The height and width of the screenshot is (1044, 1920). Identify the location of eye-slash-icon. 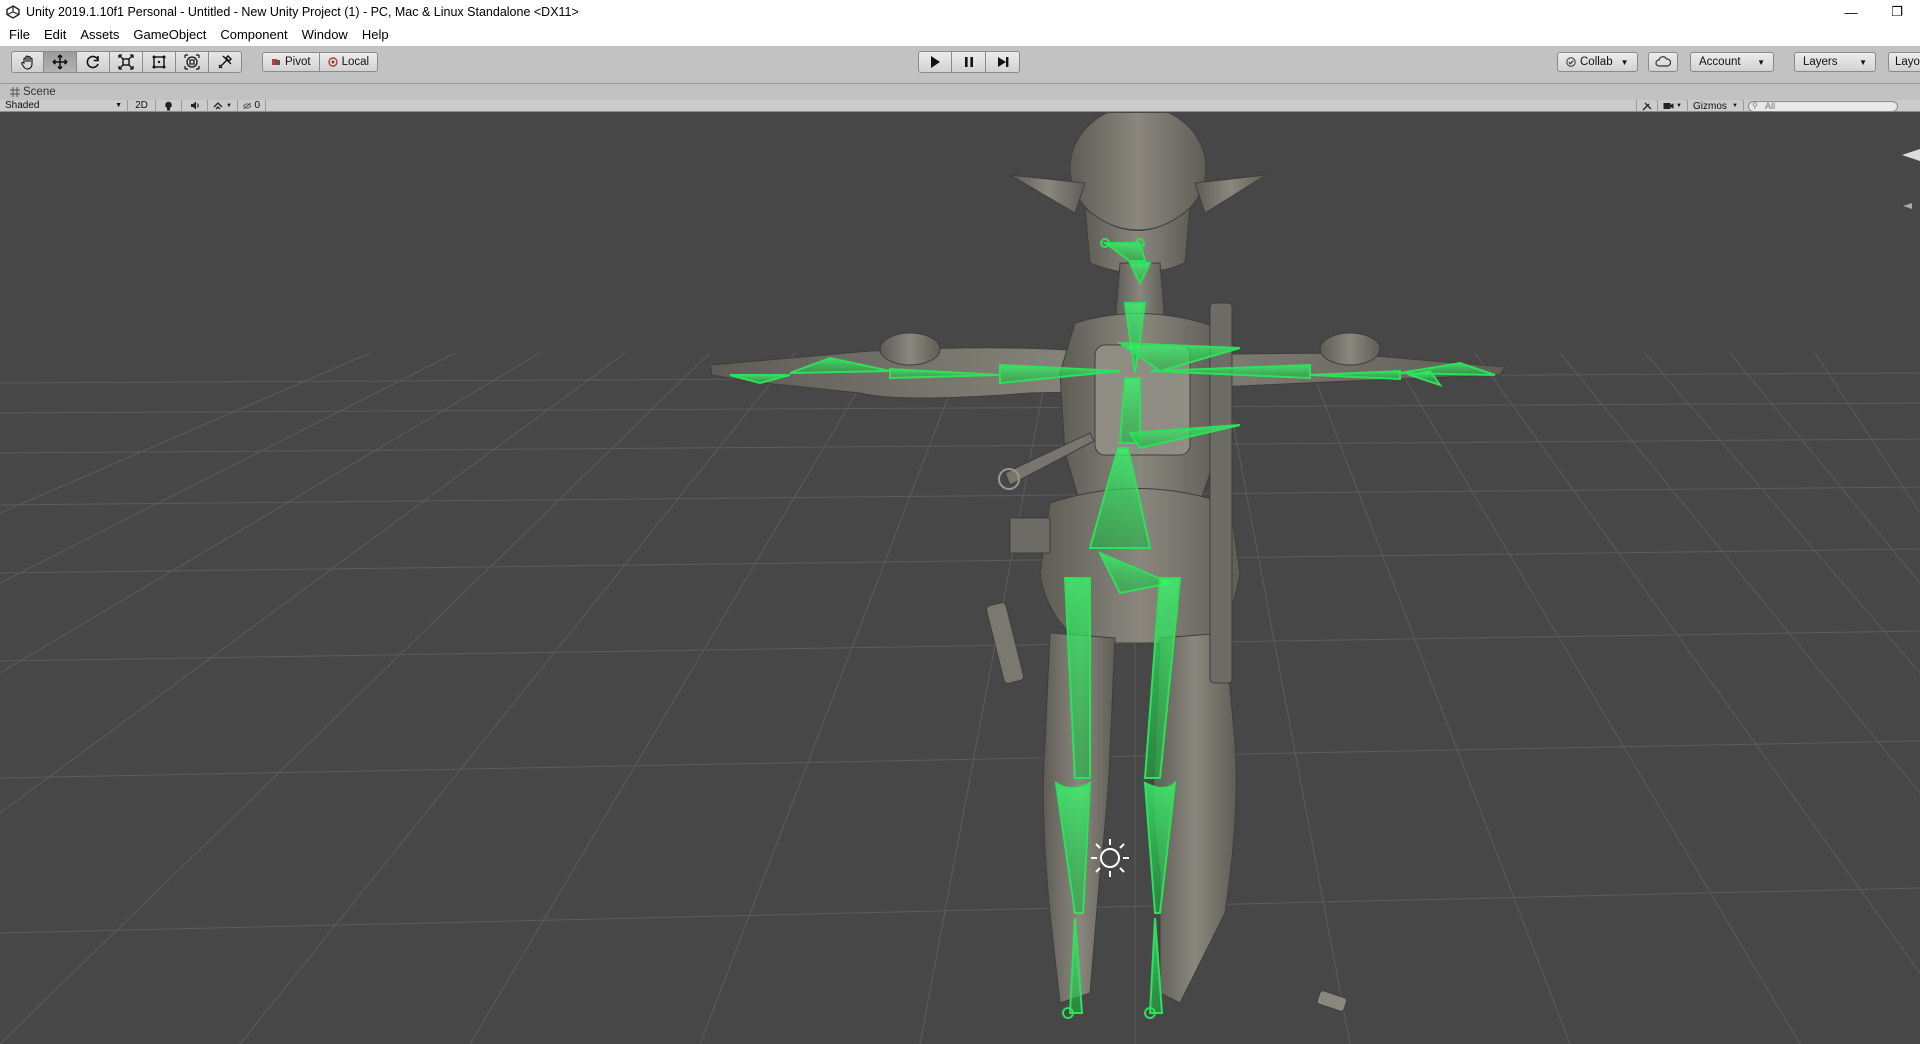
(247, 105).